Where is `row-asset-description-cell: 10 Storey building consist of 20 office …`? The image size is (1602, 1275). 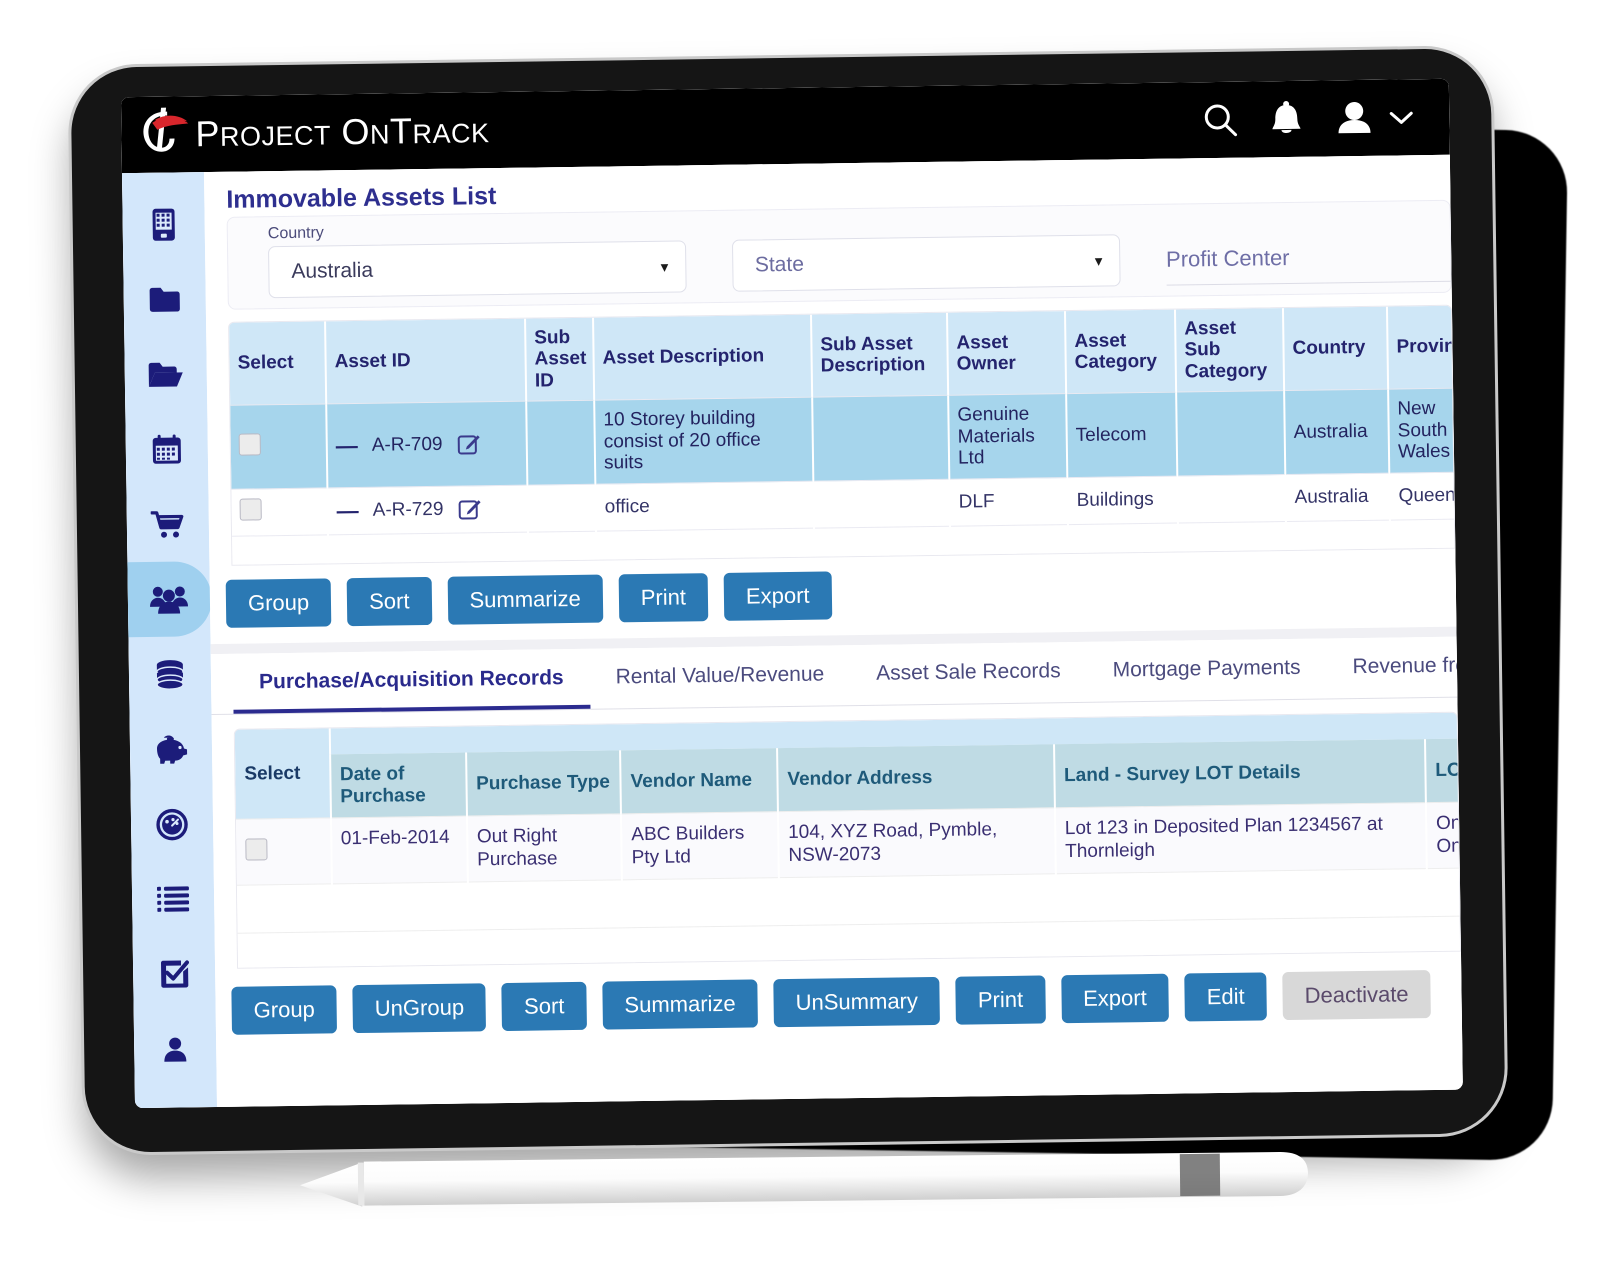 row-asset-description-cell: 10 Storey building consist of 20 office … is located at coordinates (704, 440).